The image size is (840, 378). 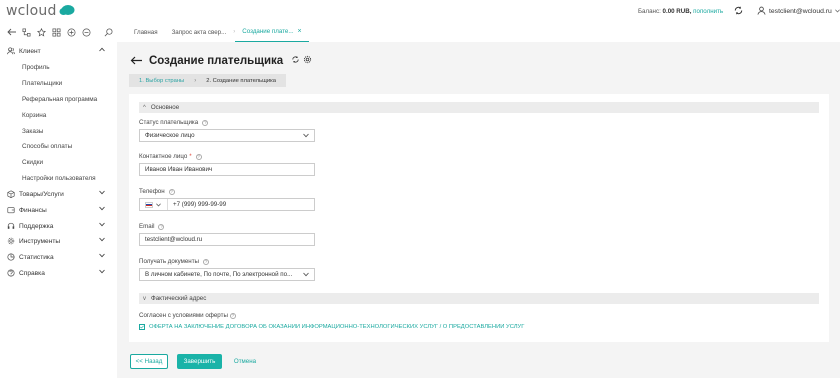 I want to click on logo: wcloud, so click(x=40, y=11).